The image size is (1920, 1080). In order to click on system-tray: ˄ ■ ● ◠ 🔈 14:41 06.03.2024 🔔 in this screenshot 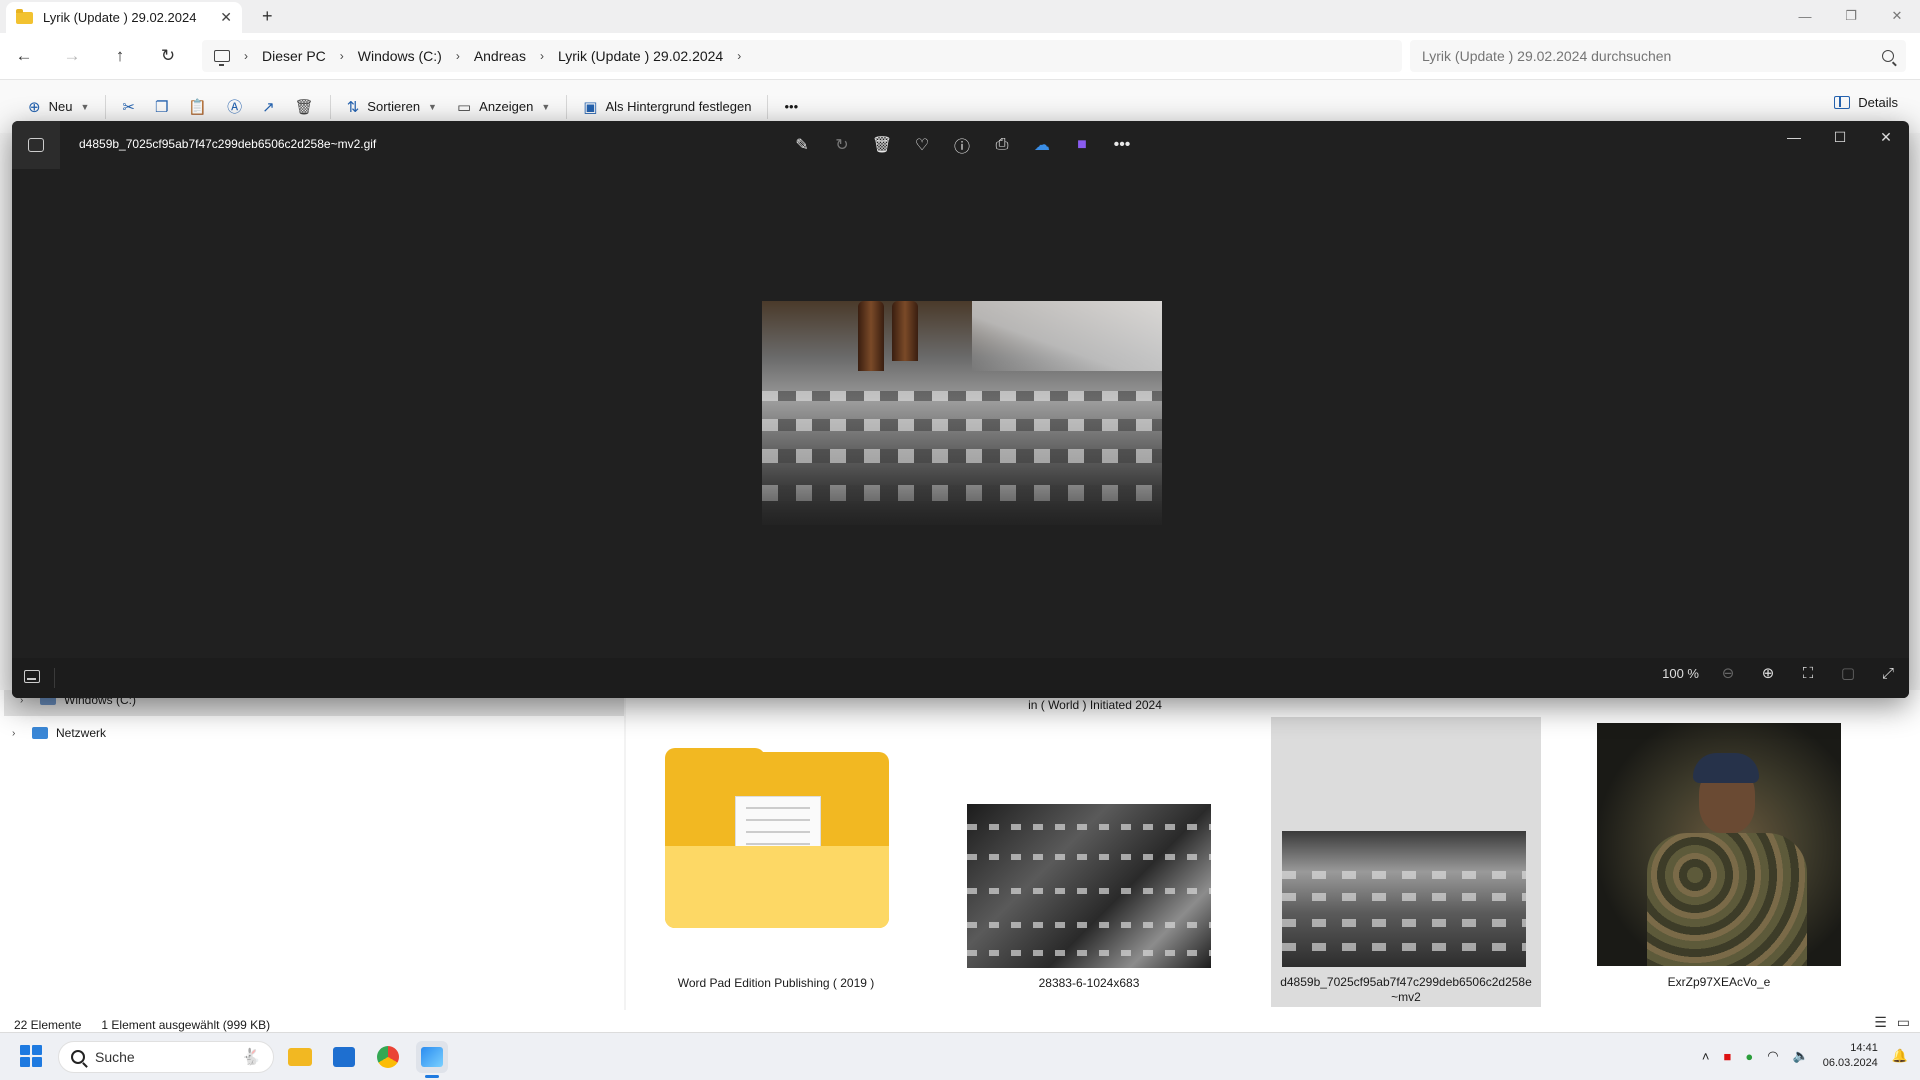, I will do `click(1805, 1056)`.